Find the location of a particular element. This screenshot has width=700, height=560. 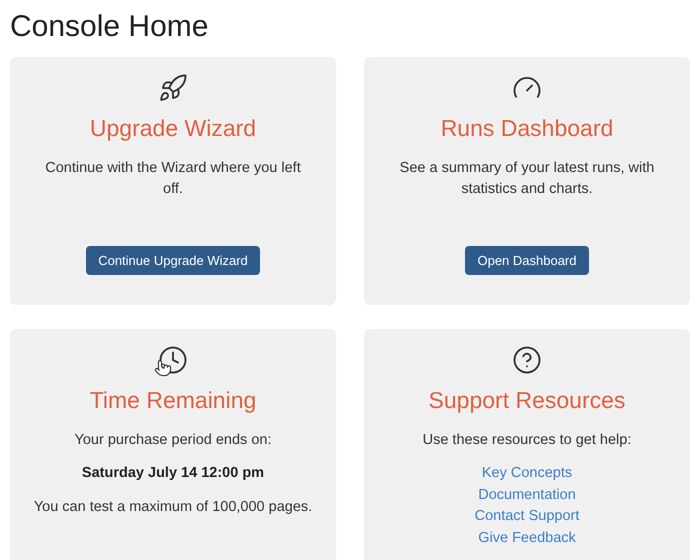

clock-icon is located at coordinates (173, 360).